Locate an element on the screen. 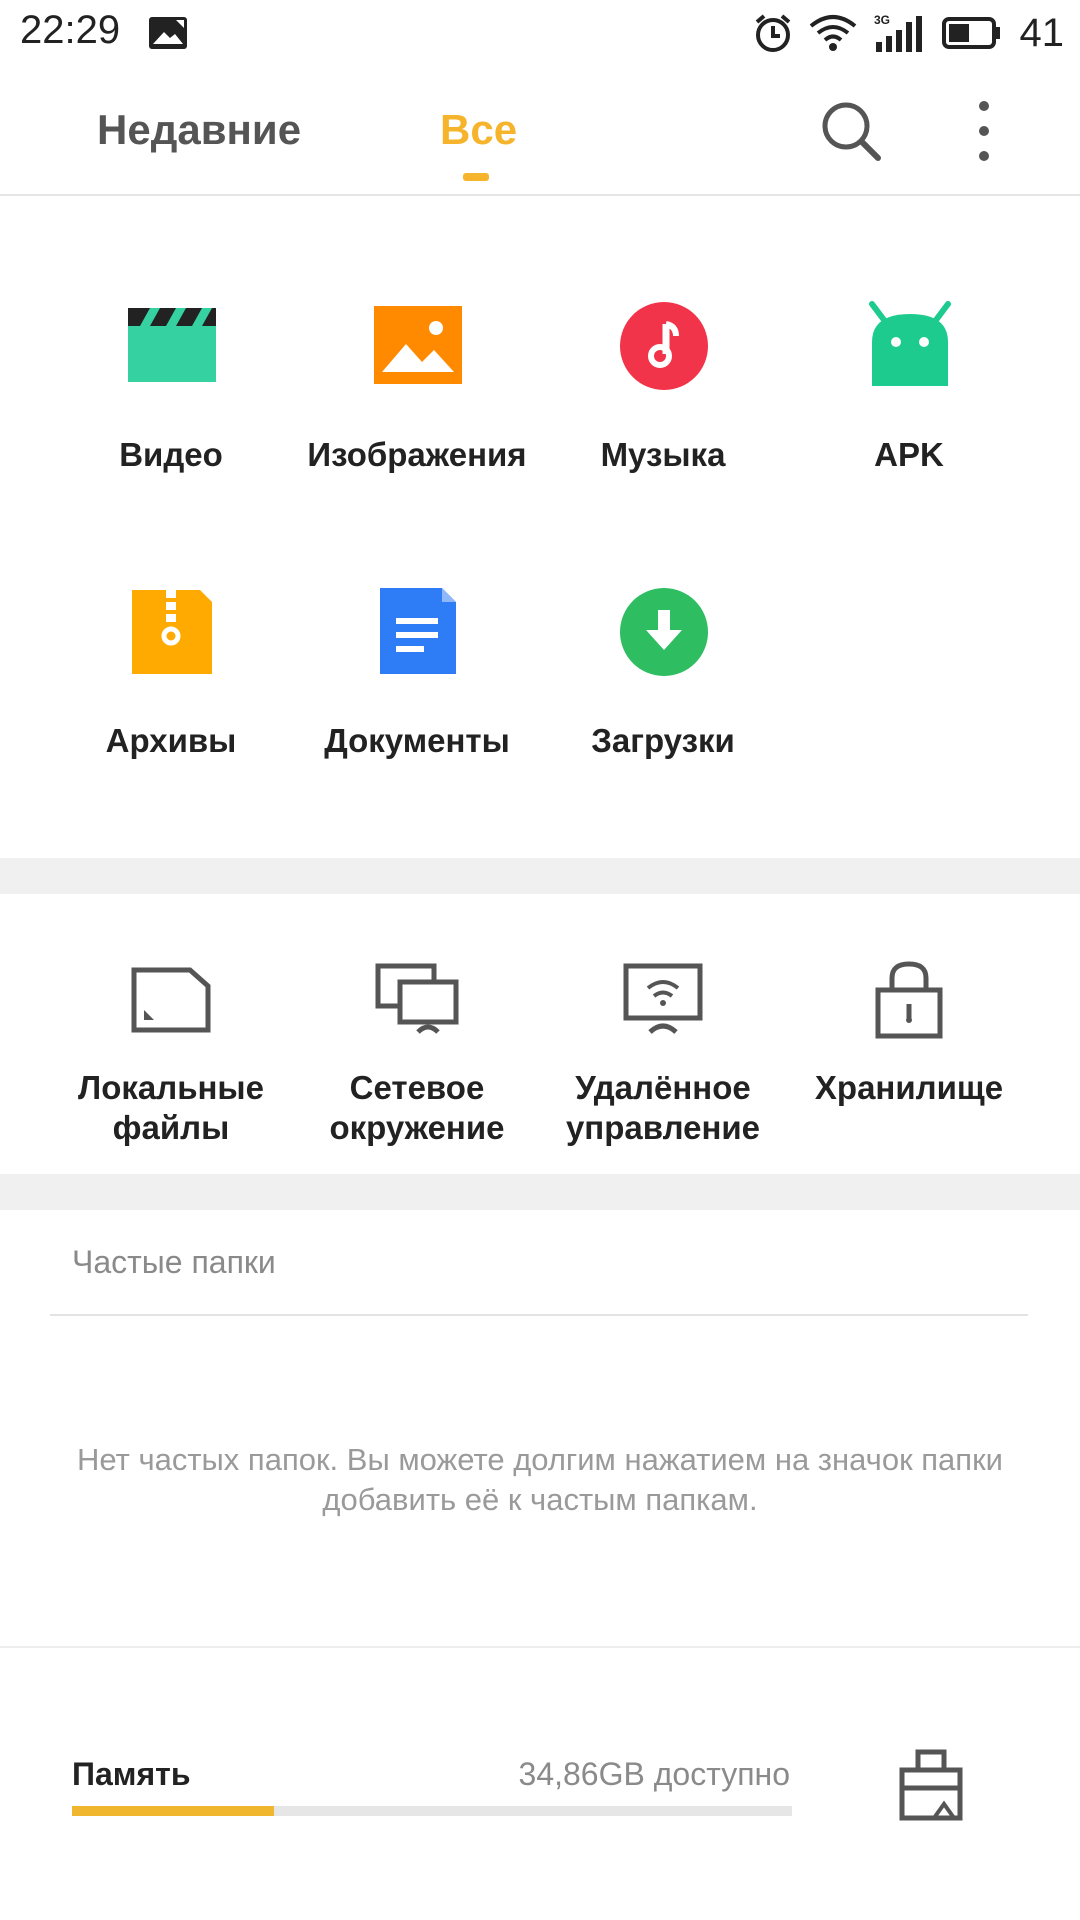 The height and width of the screenshot is (1920, 1080). status-icons: 3G 41 is located at coordinates (908, 33).